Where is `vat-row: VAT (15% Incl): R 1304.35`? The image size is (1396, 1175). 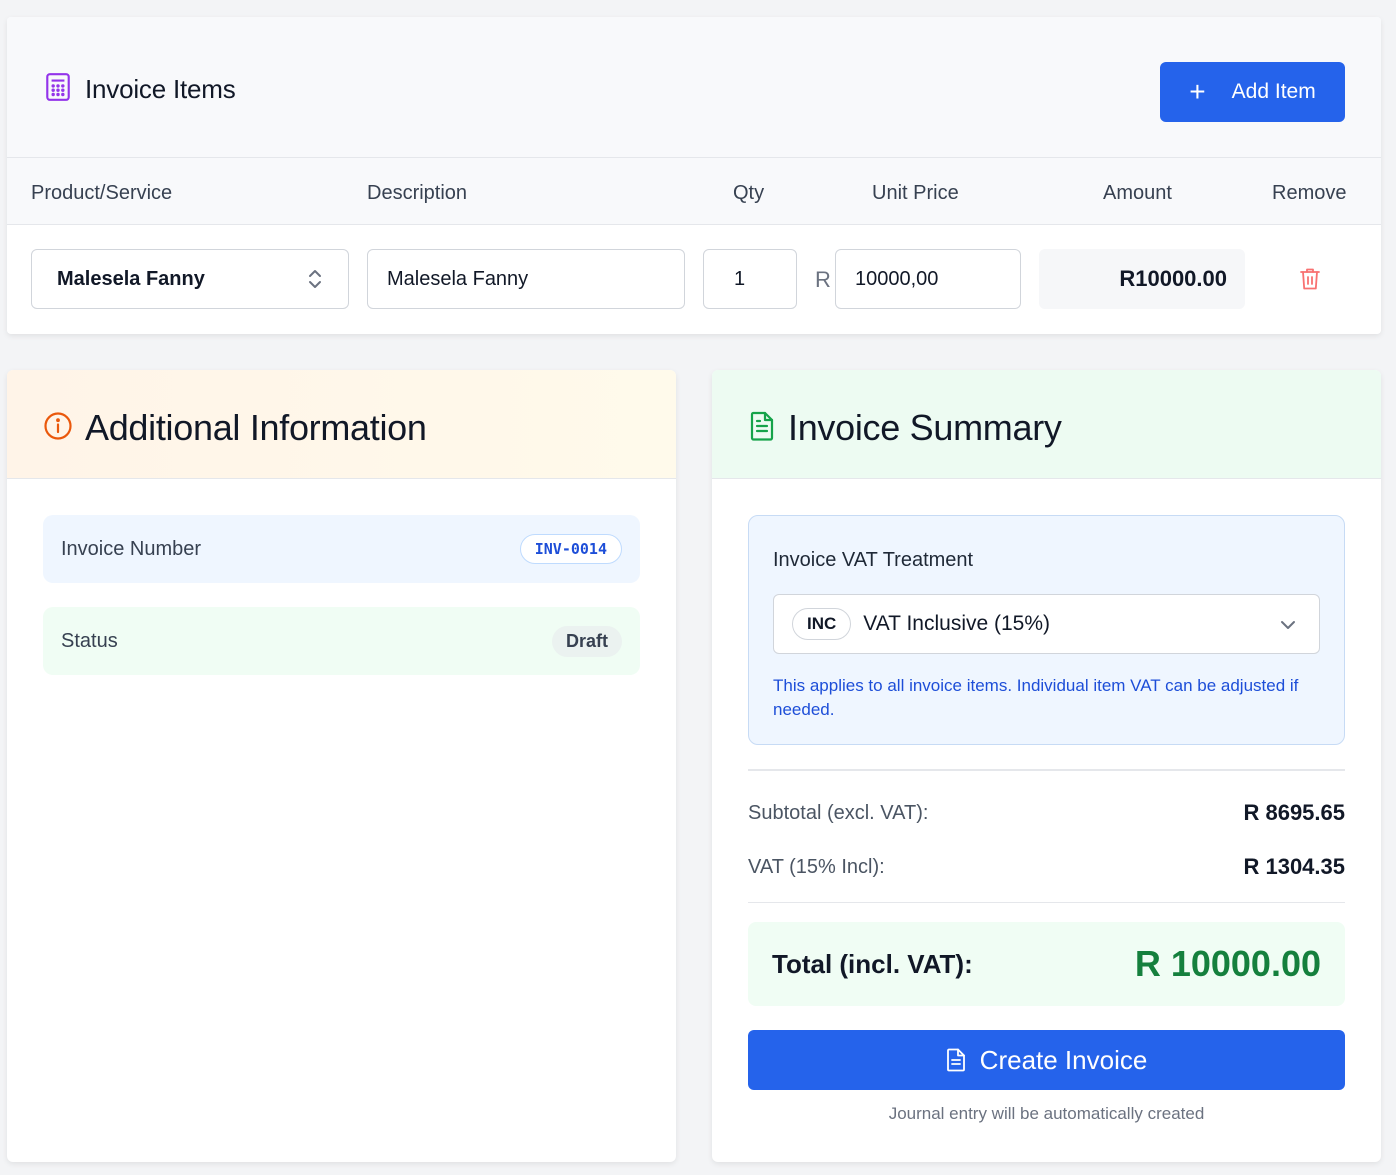
vat-row: VAT (15% Incl): R 1304.35 is located at coordinates (1046, 867).